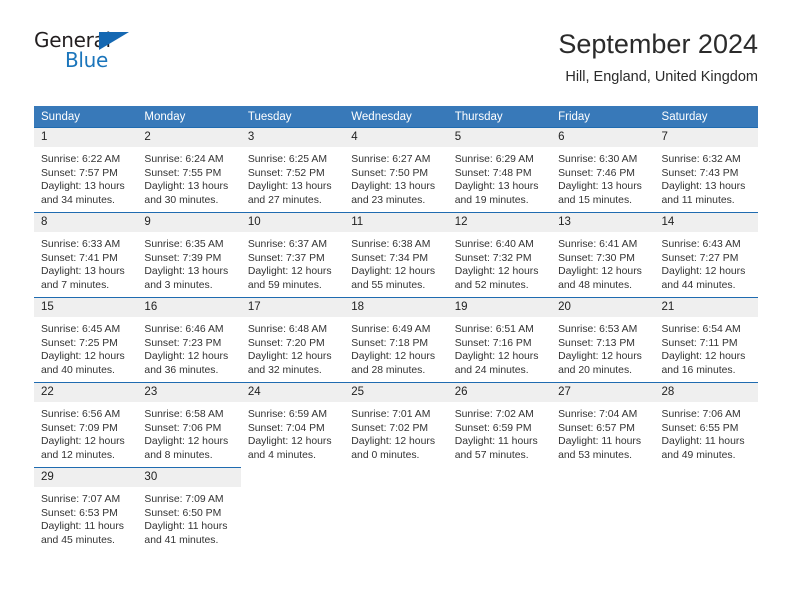 This screenshot has width=792, height=612. Describe the element at coordinates (184, 159) in the screenshot. I see `sunrise-text: Sunrise: 6:24 AM` at that location.